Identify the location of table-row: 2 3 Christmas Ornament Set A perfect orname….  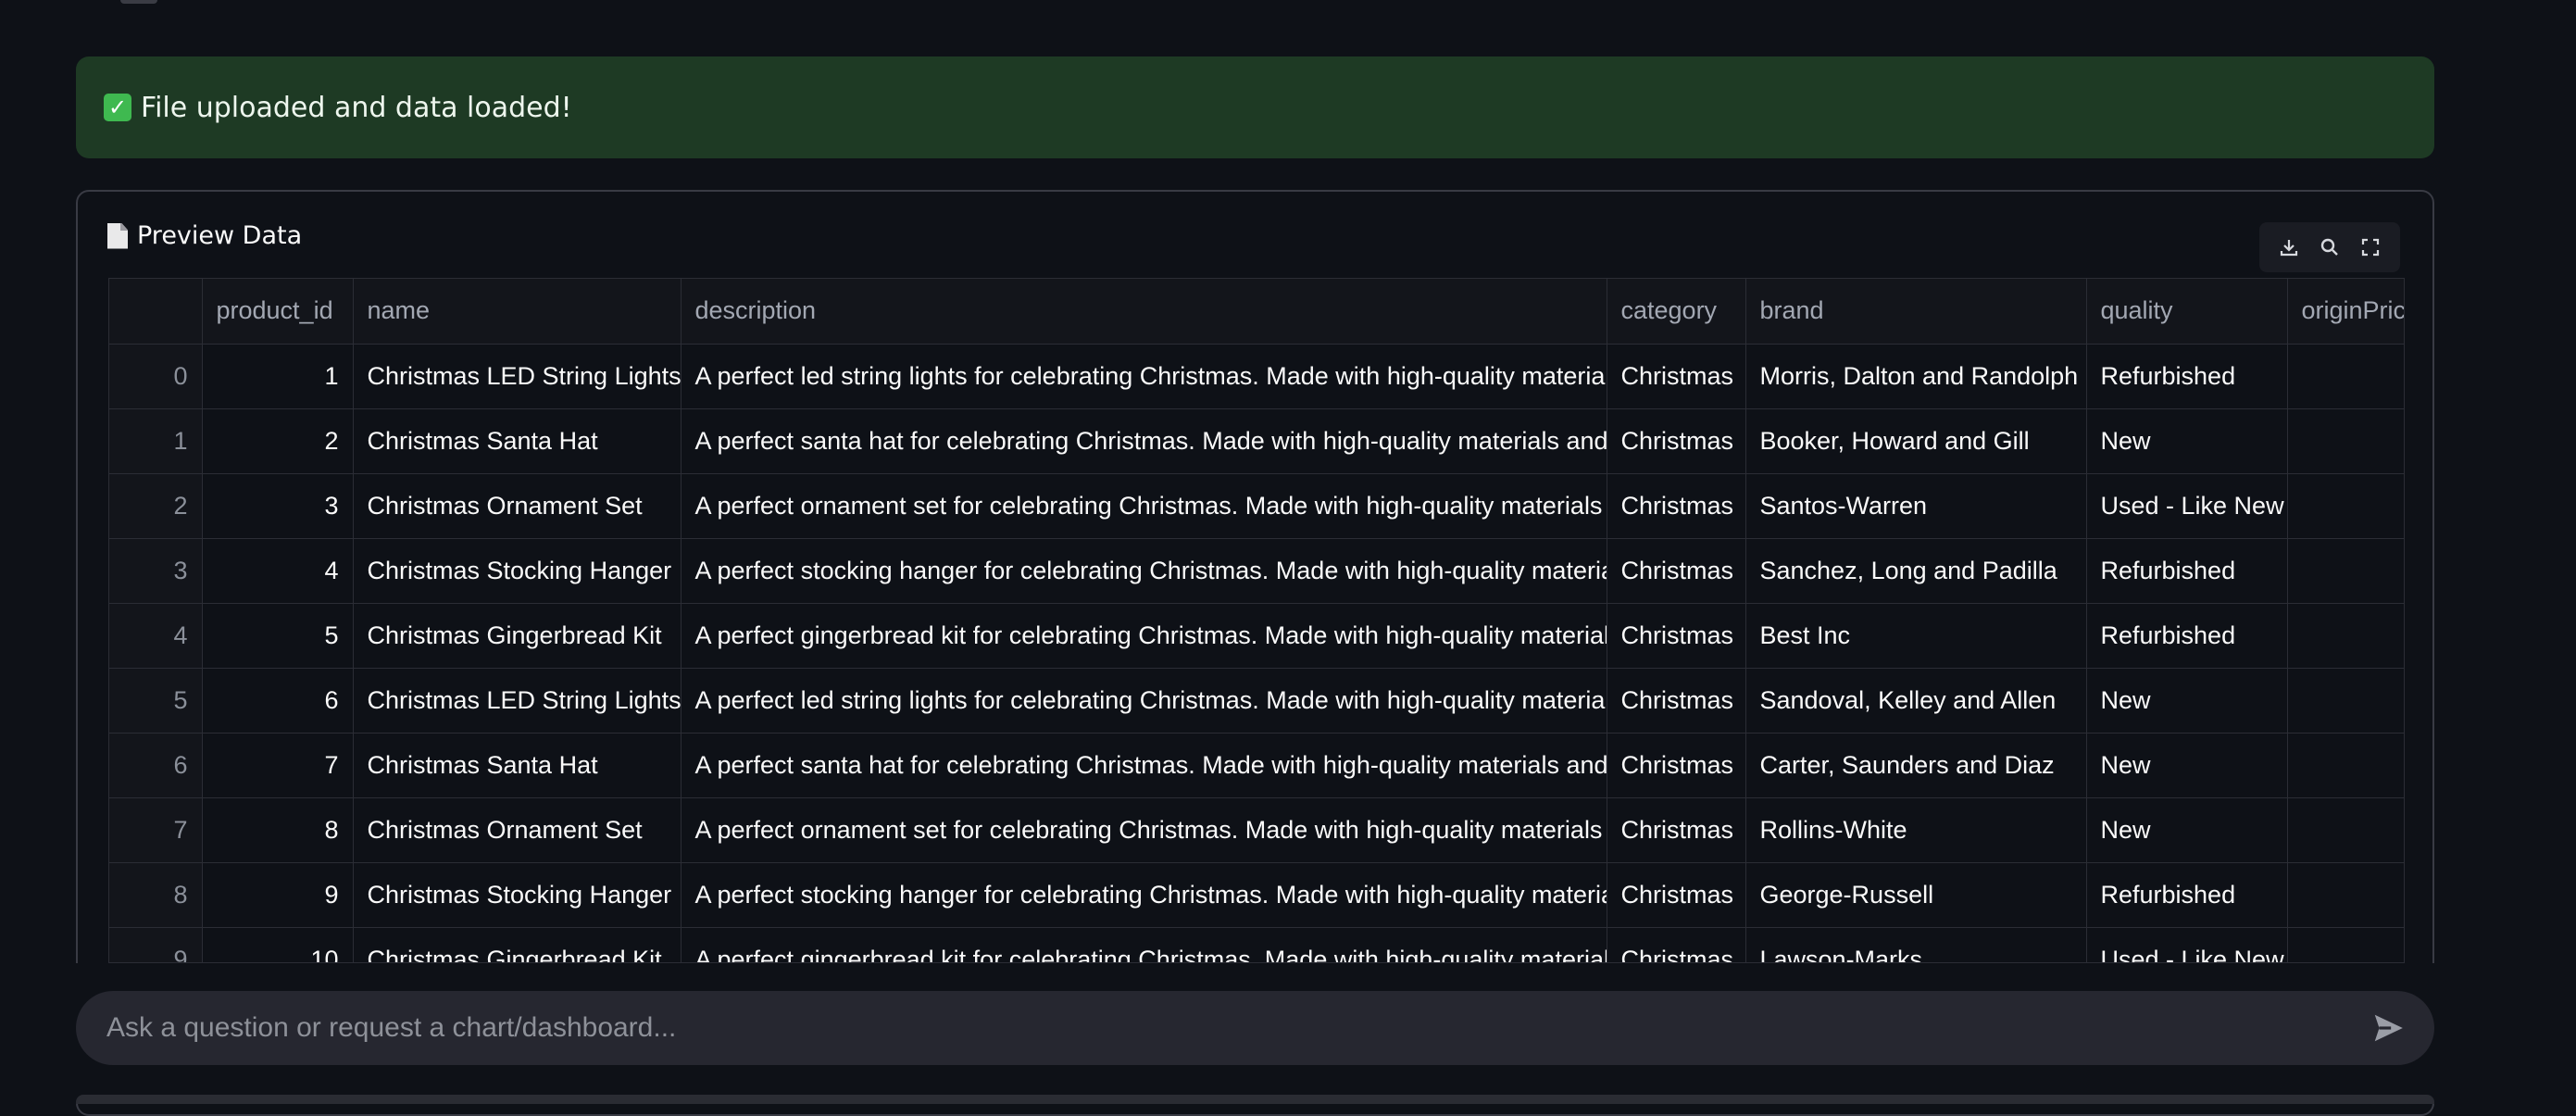
(1257, 506).